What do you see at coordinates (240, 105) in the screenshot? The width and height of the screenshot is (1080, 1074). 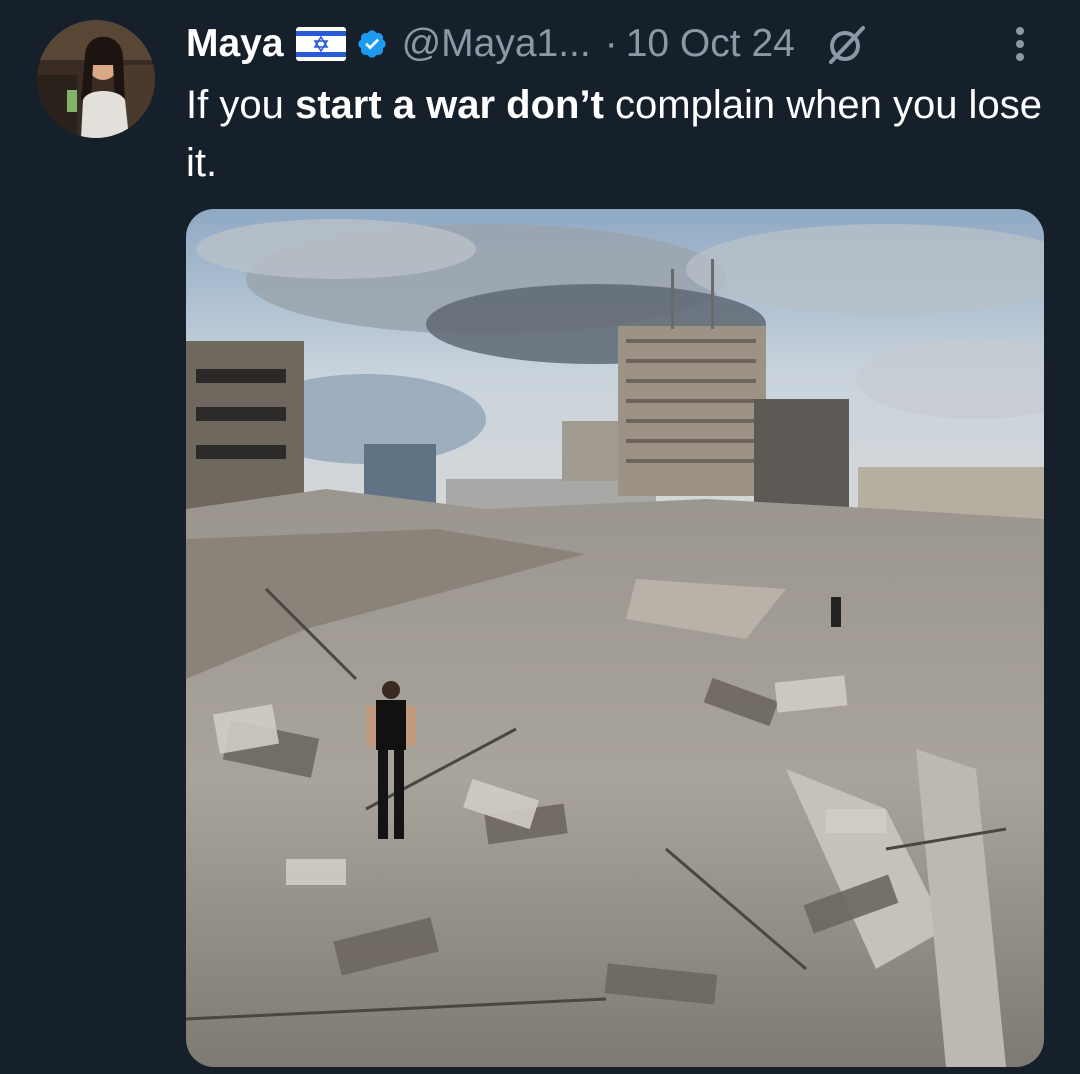 I see `tweet-text-part-1: If you` at bounding box center [240, 105].